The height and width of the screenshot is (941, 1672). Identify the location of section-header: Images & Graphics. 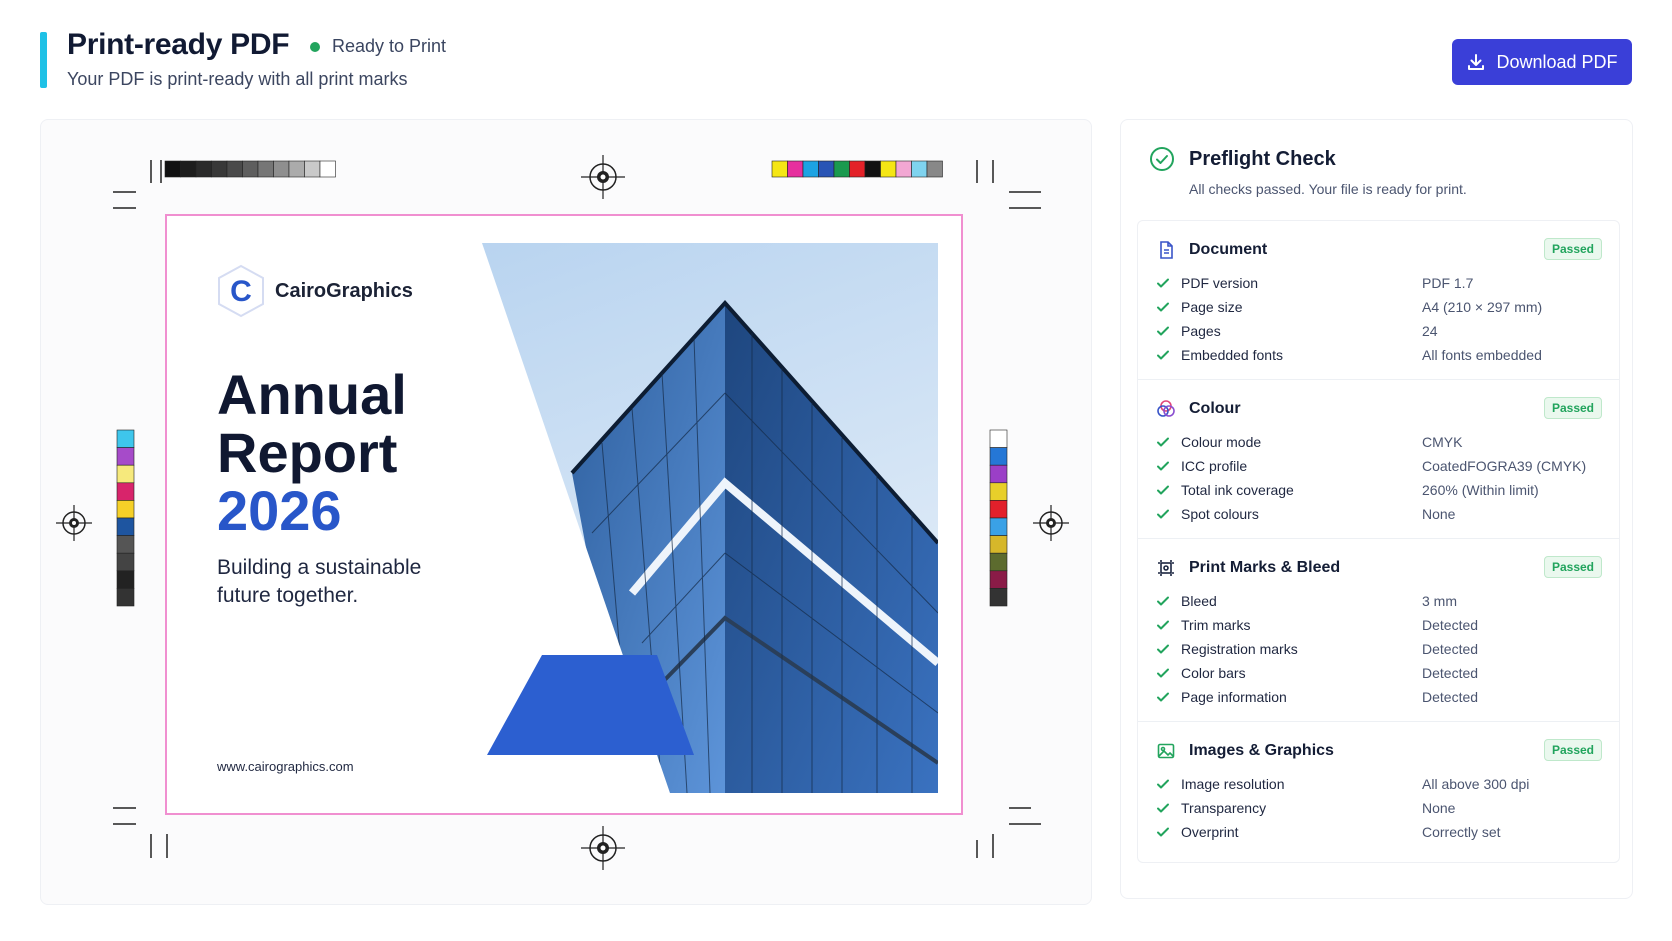
(1378, 751).